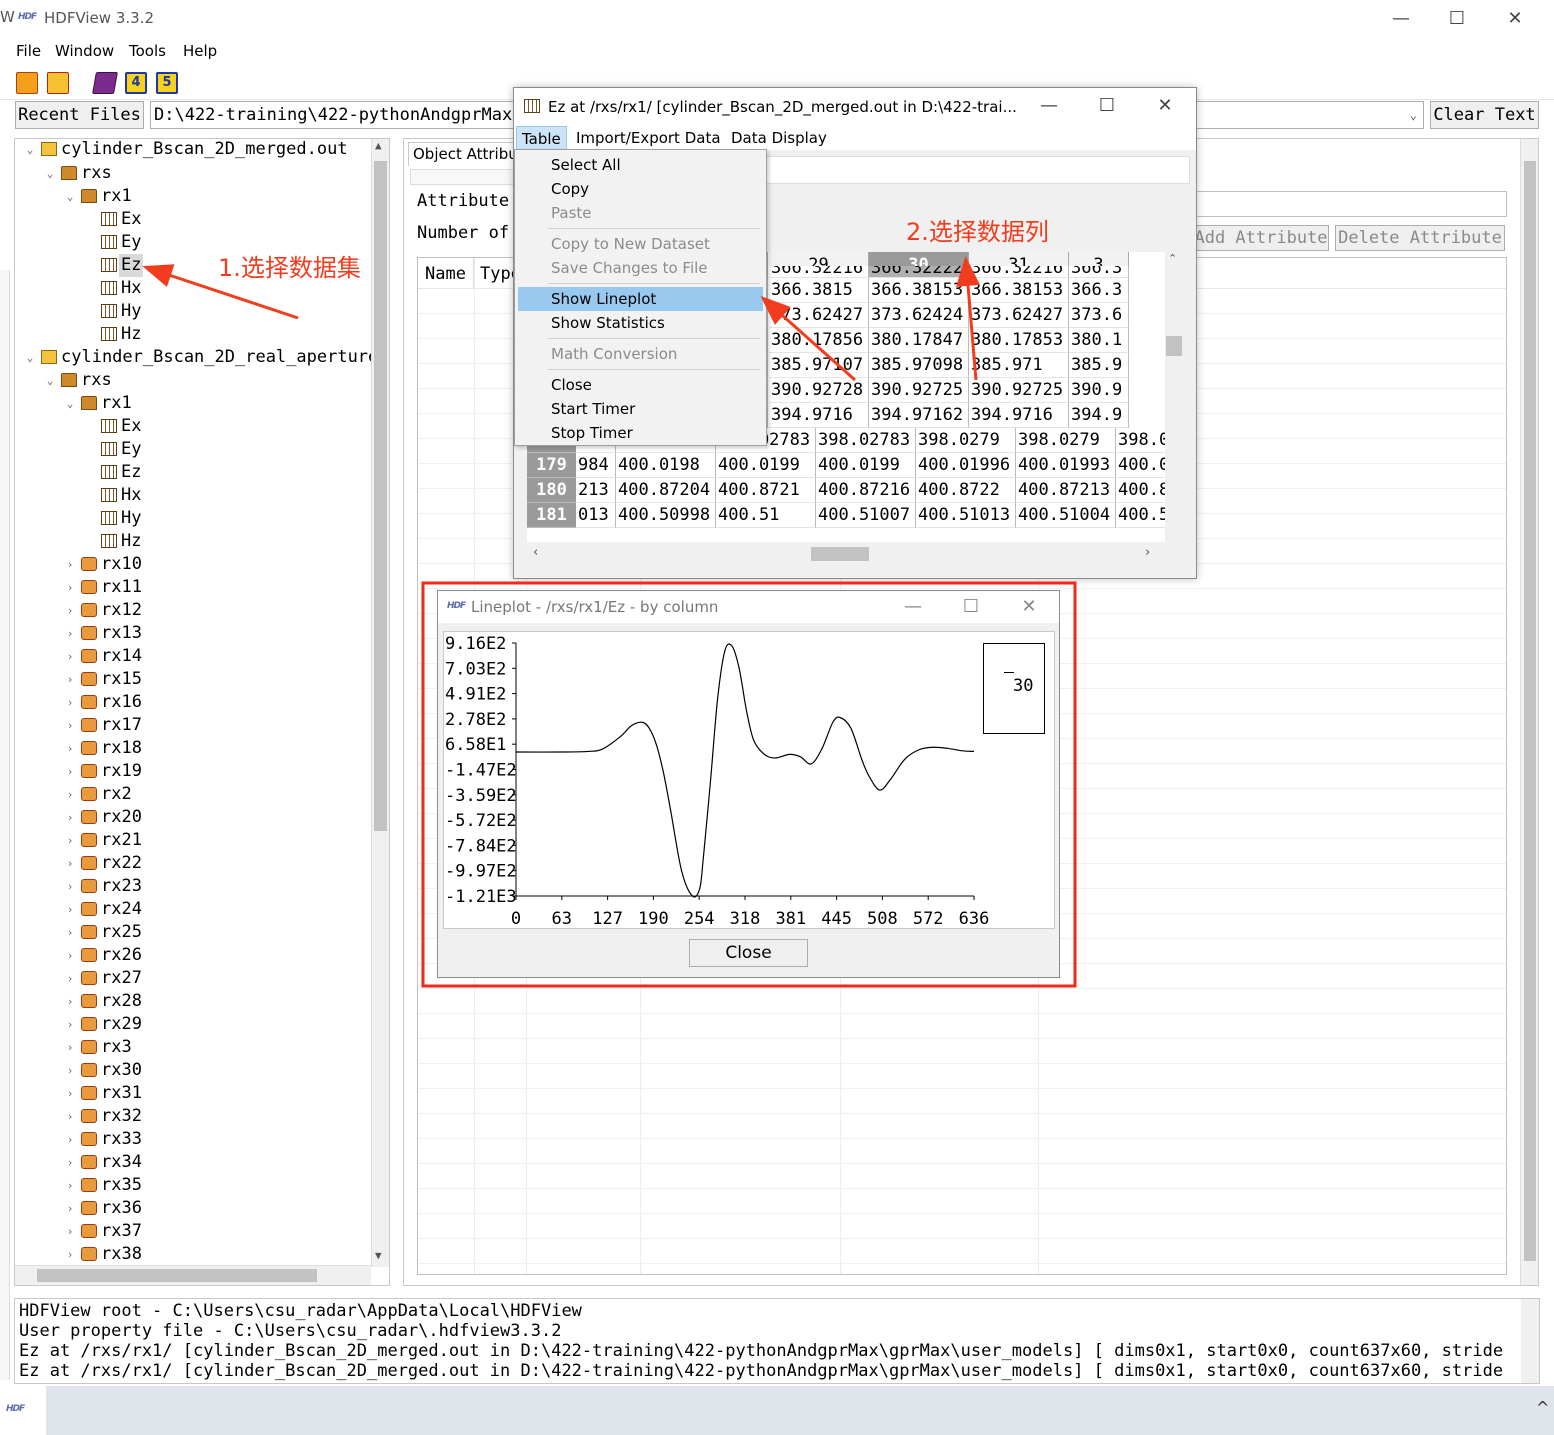  Describe the element at coordinates (748, 953) in the screenshot. I see `lineplot-close-button: Close` at that location.